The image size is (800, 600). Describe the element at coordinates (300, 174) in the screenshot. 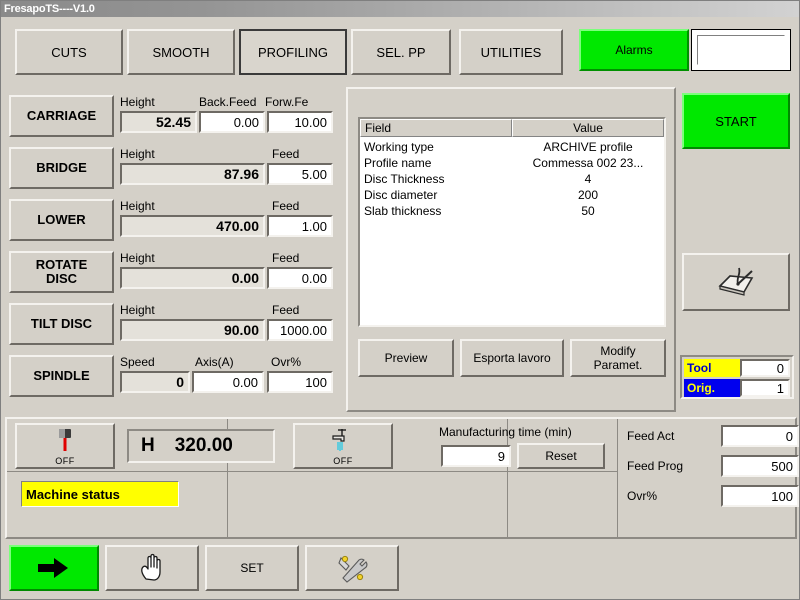

I see `bridge-feed-input: 5.00` at that location.